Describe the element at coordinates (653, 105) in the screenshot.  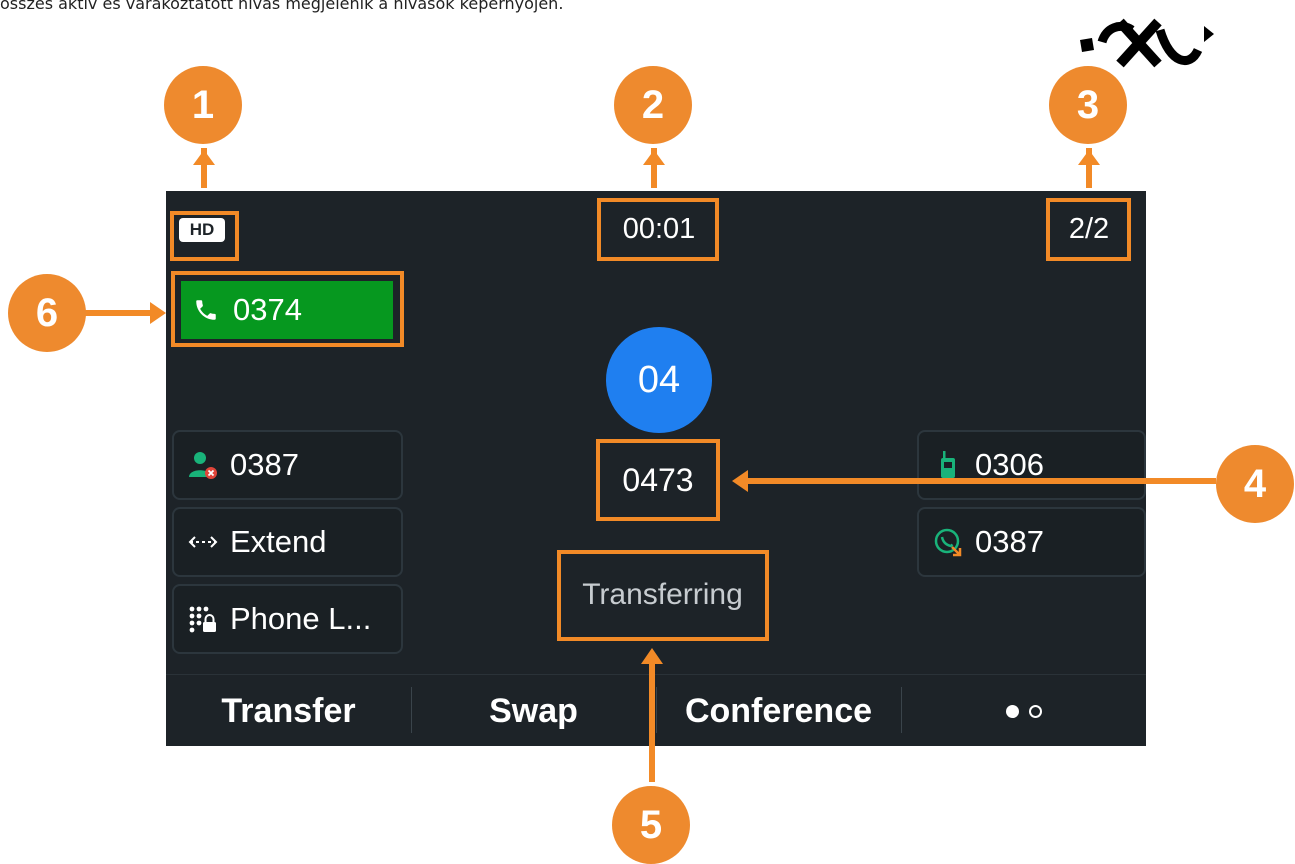
I see `callout-2: 2` at that location.